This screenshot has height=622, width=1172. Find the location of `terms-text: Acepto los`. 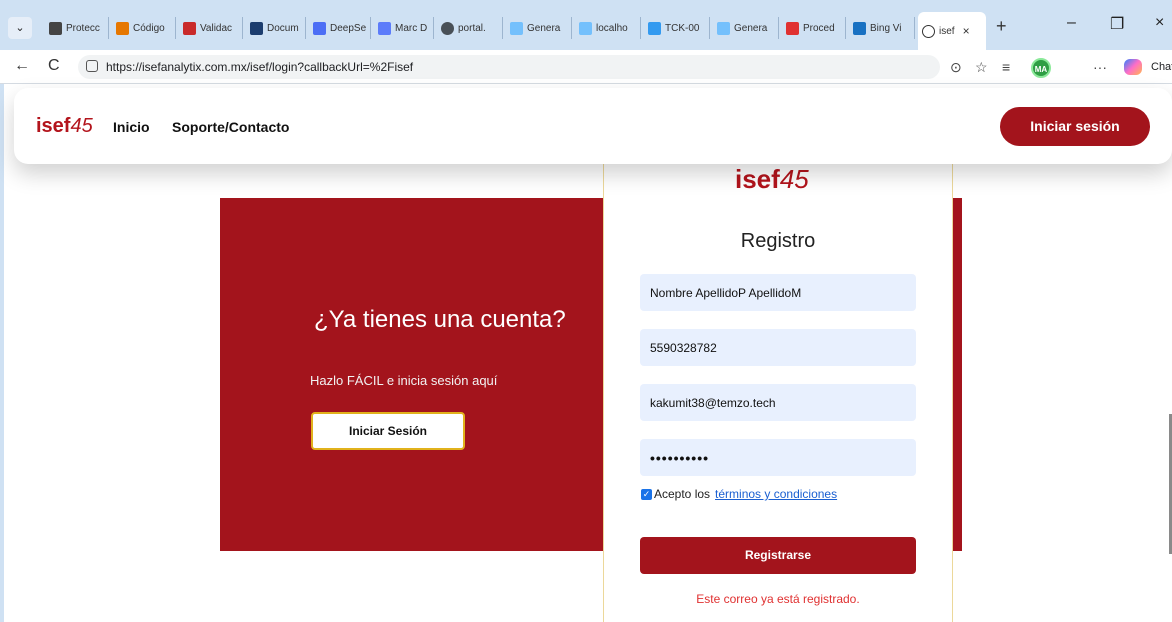

terms-text: Acepto los is located at coordinates (682, 494).